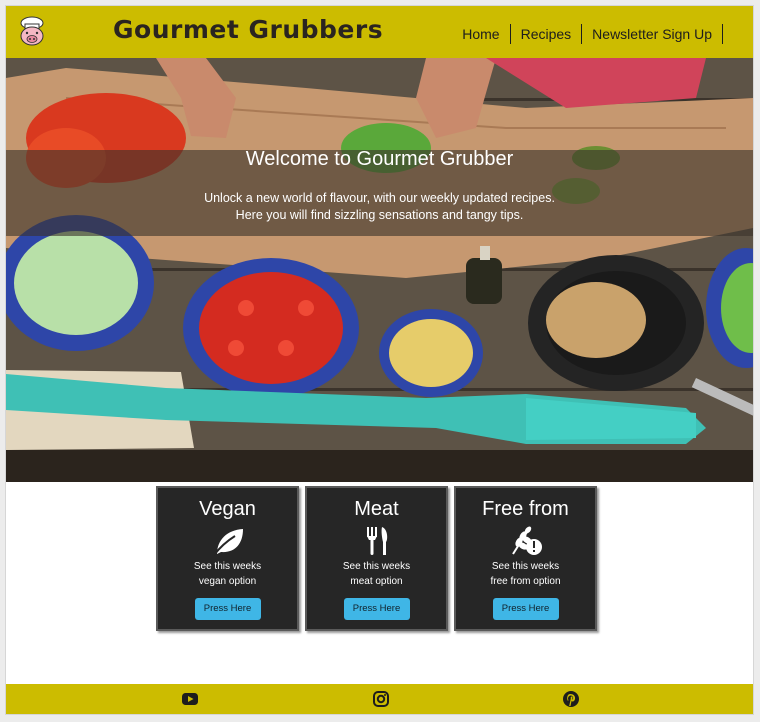 This screenshot has height=722, width=760. What do you see at coordinates (376, 541) in the screenshot?
I see `utensils-icon` at bounding box center [376, 541].